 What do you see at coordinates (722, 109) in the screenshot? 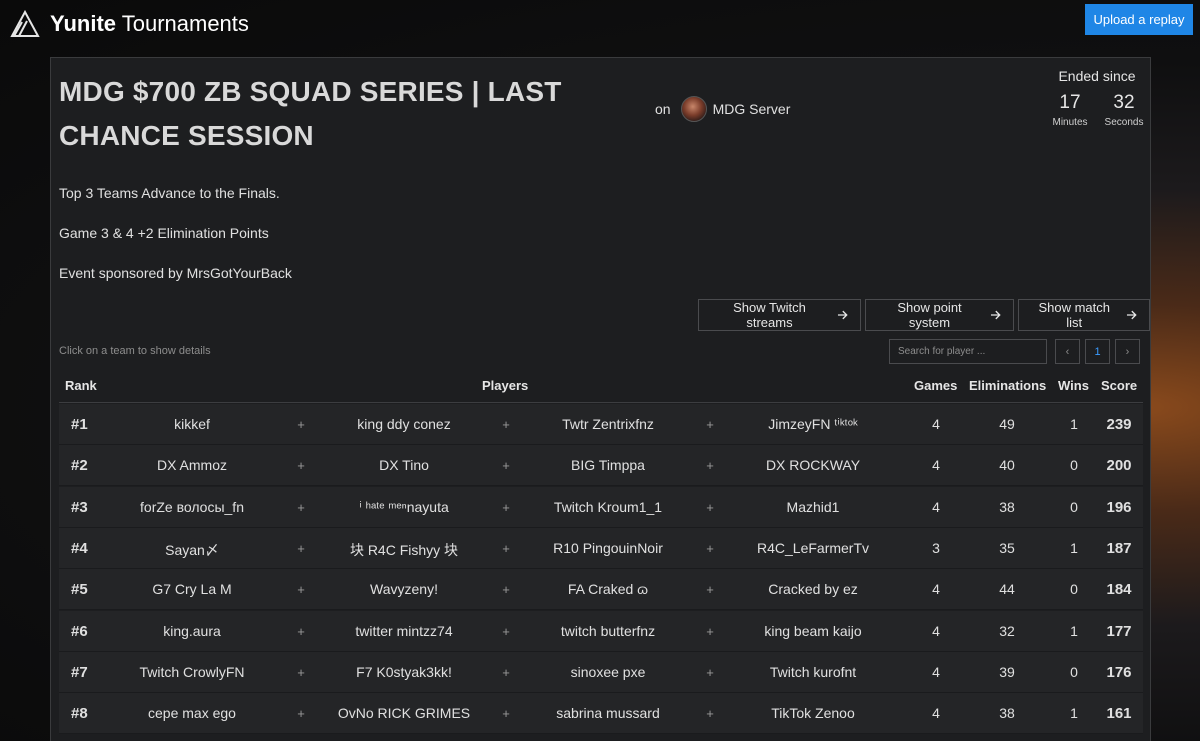
I see `server-info: on MDG Server` at bounding box center [722, 109].